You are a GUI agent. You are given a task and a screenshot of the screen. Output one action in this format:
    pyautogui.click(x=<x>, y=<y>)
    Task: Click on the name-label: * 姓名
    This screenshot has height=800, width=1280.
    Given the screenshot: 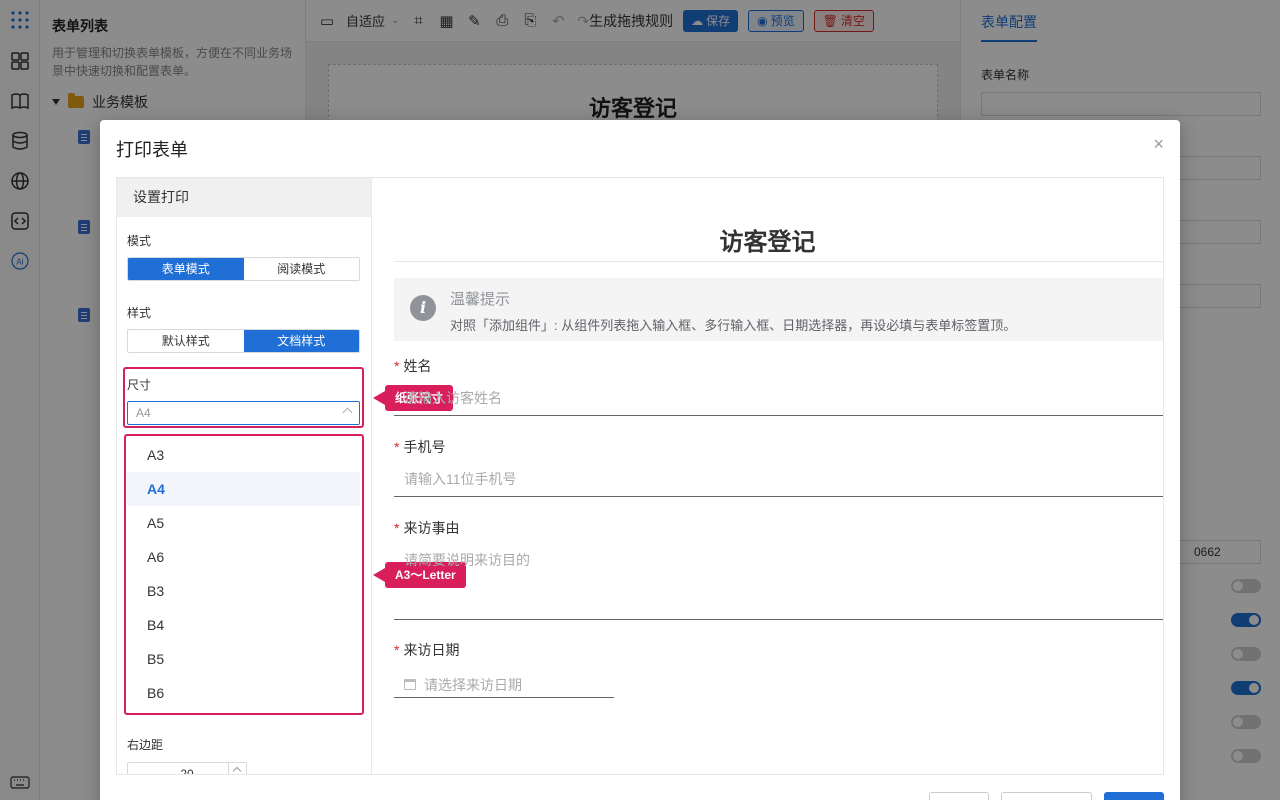 What is the action you would take?
    pyautogui.click(x=413, y=366)
    